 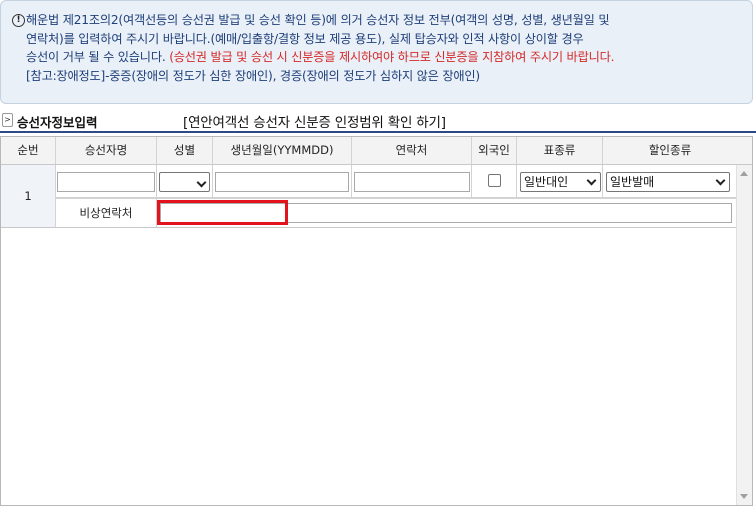 I want to click on ticket-type-cell: 일반대인, so click(x=560, y=181).